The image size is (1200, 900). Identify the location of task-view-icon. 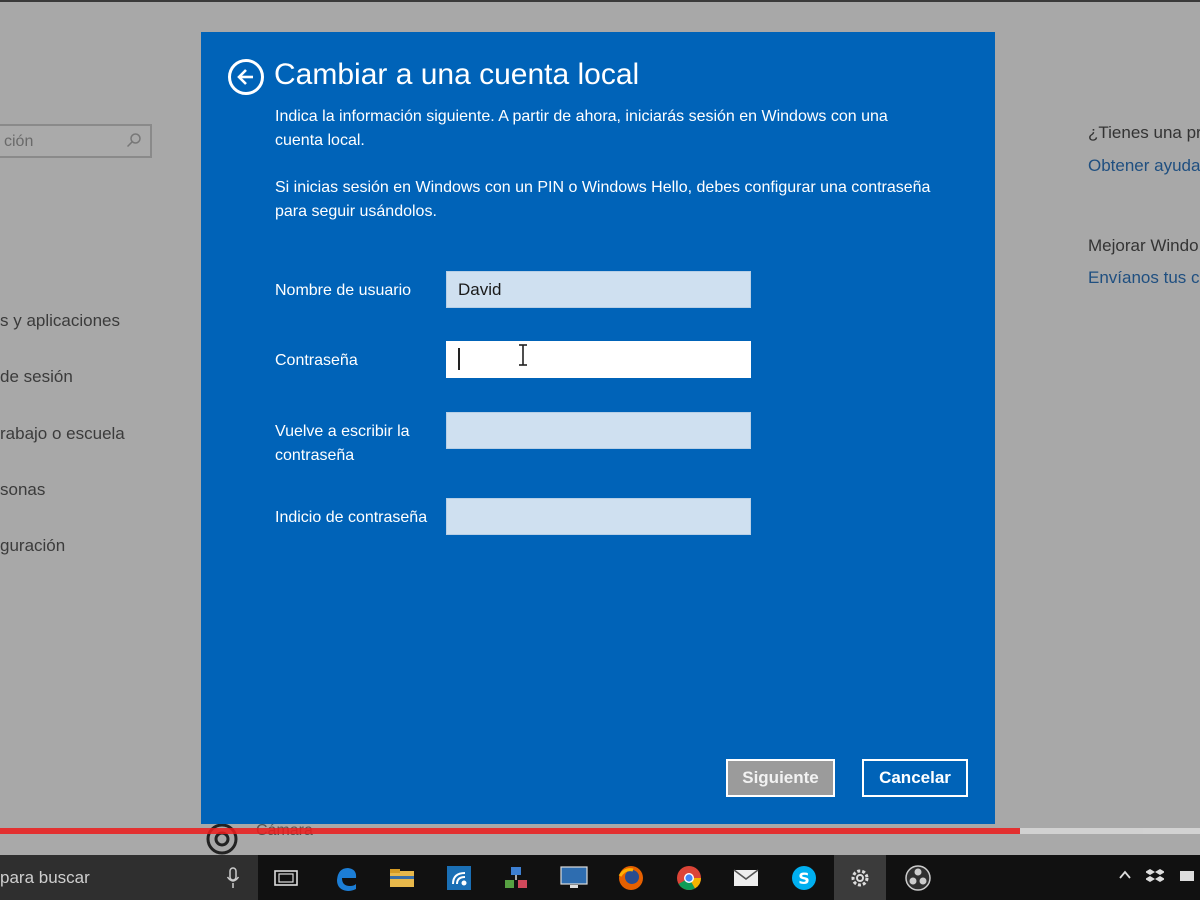
(286, 878).